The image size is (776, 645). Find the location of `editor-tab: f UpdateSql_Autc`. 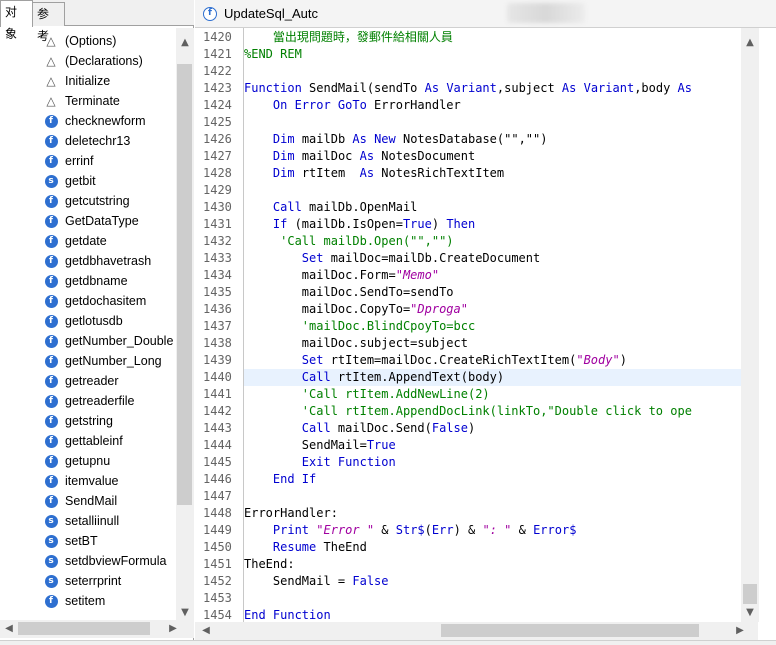

editor-tab: f UpdateSql_Autc is located at coordinates (268, 14).